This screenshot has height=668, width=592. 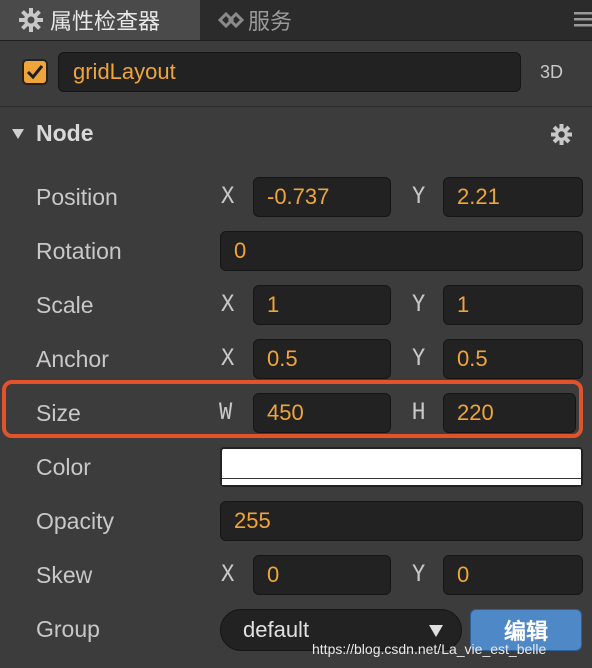 I want to click on 3d-toggle-label: 3D, so click(x=551, y=72).